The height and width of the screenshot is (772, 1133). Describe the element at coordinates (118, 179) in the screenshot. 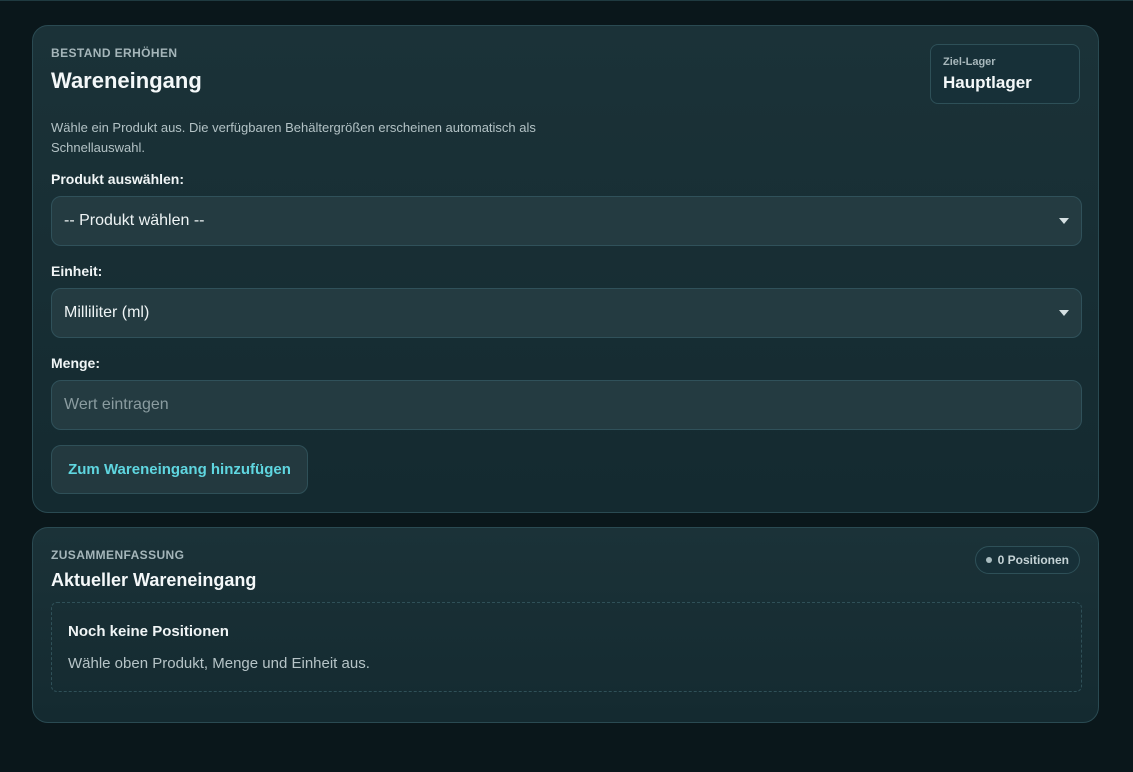

I see `product-label: Produkt auswählen:` at that location.